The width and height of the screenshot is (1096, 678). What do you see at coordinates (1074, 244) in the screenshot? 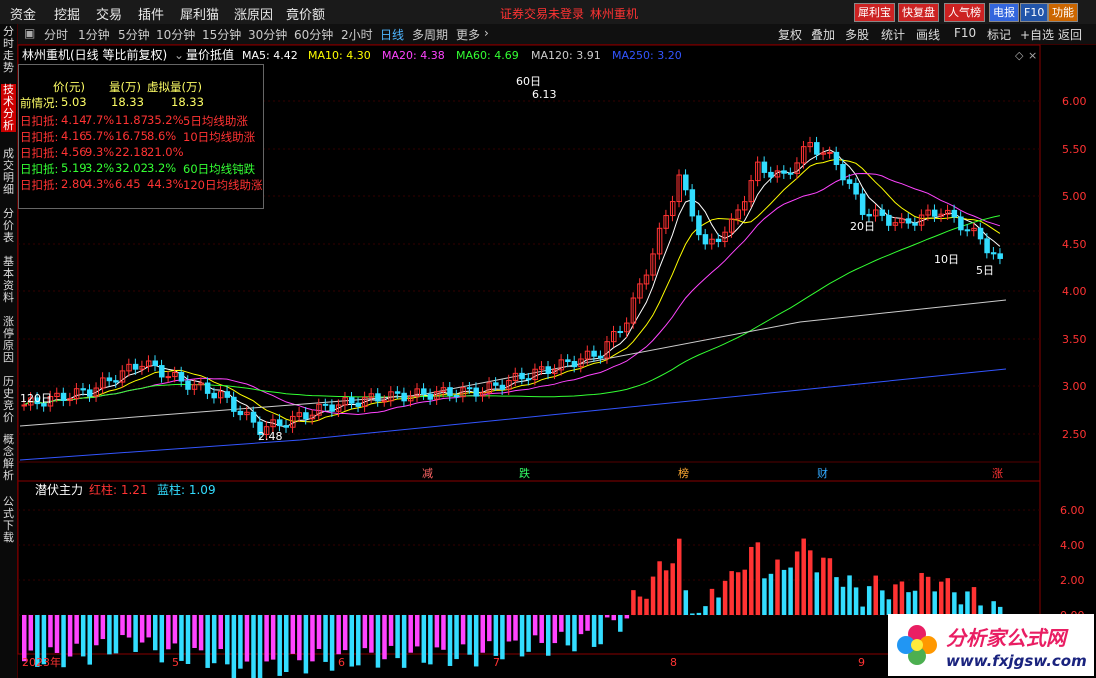
I see `price-tick: 4.50` at bounding box center [1074, 244].